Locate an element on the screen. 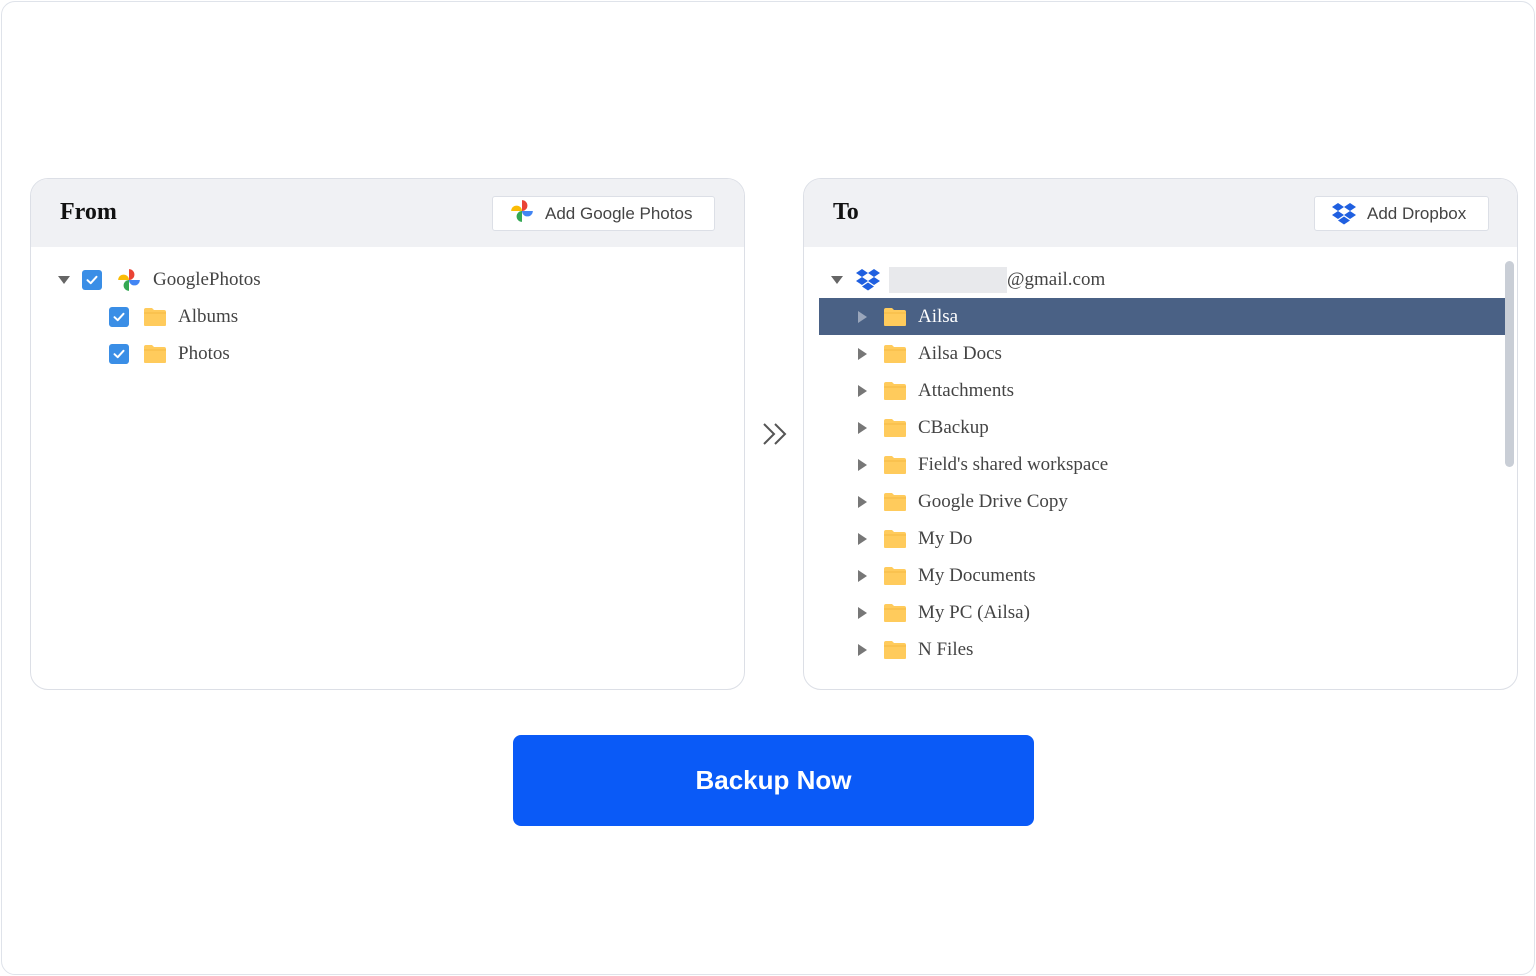  folder-row-cbackup: CBackup is located at coordinates (1160, 427).